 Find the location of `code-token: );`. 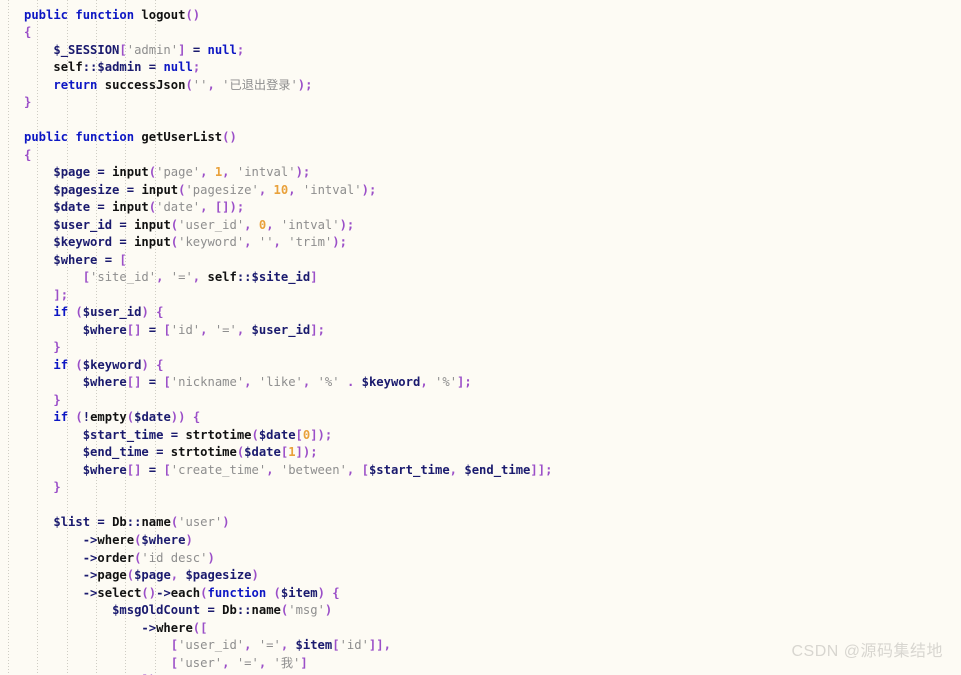

code-token: ); is located at coordinates (339, 242).